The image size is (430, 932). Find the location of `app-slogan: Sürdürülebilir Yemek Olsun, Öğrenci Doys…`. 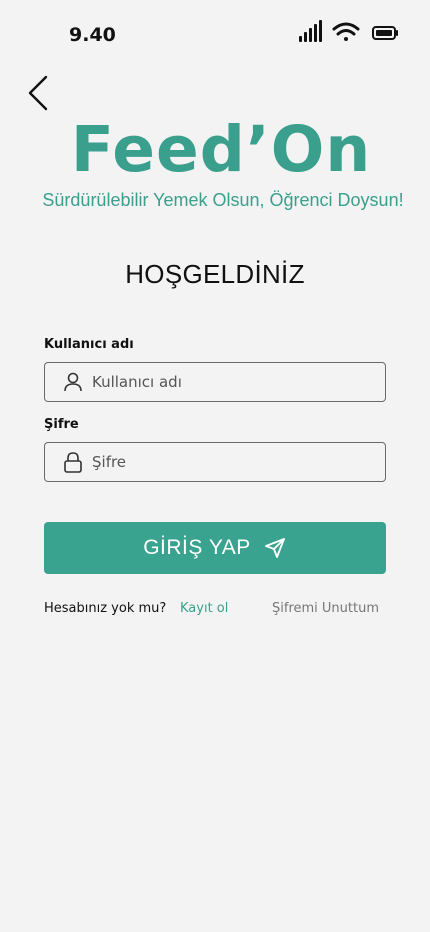

app-slogan: Sürdürülebilir Yemek Olsun, Öğrenci Doys… is located at coordinates (223, 200).